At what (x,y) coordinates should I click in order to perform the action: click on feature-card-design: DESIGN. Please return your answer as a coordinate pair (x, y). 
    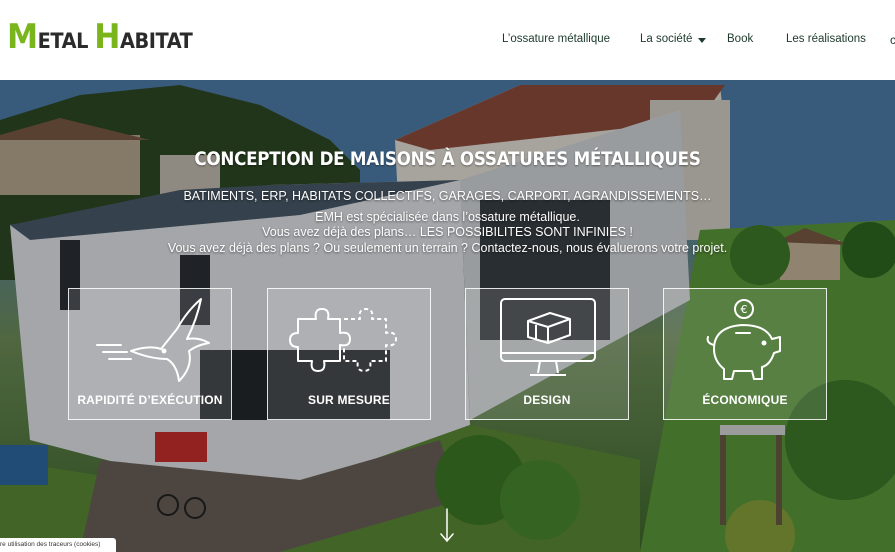
    Looking at the image, I should click on (547, 354).